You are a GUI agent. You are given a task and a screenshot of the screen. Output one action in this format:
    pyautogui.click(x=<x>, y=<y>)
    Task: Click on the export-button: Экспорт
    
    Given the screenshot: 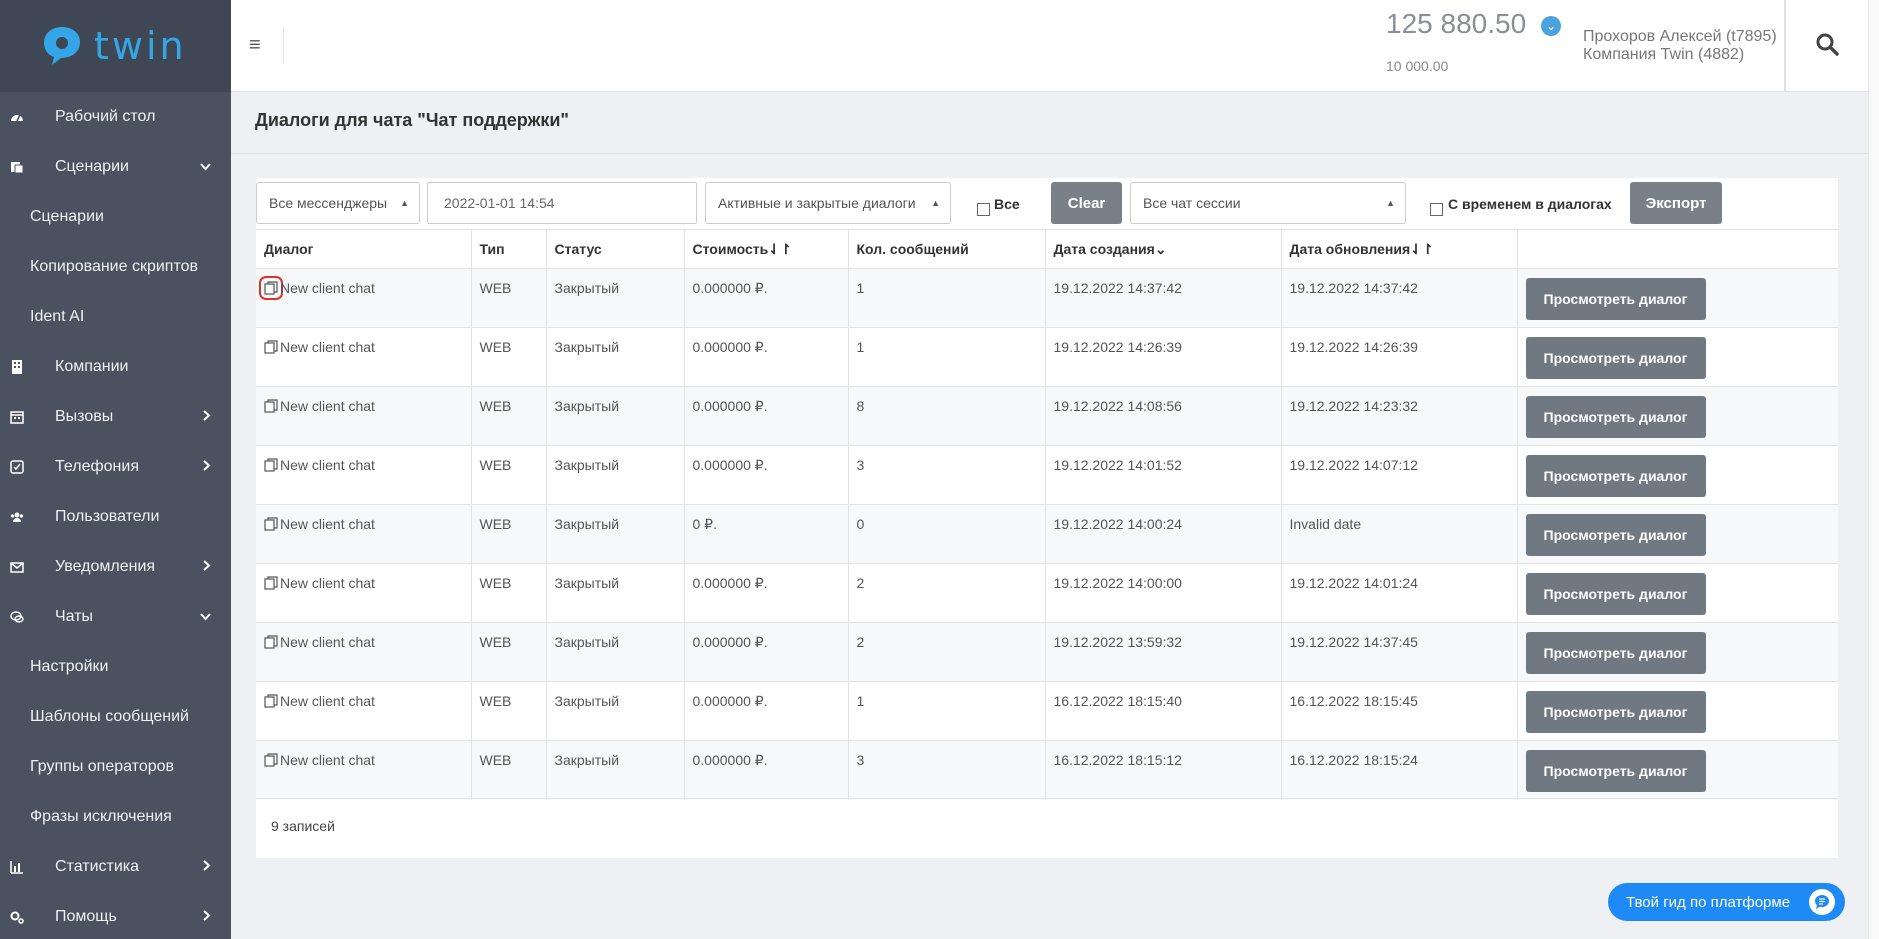 What is the action you would take?
    pyautogui.click(x=1676, y=203)
    